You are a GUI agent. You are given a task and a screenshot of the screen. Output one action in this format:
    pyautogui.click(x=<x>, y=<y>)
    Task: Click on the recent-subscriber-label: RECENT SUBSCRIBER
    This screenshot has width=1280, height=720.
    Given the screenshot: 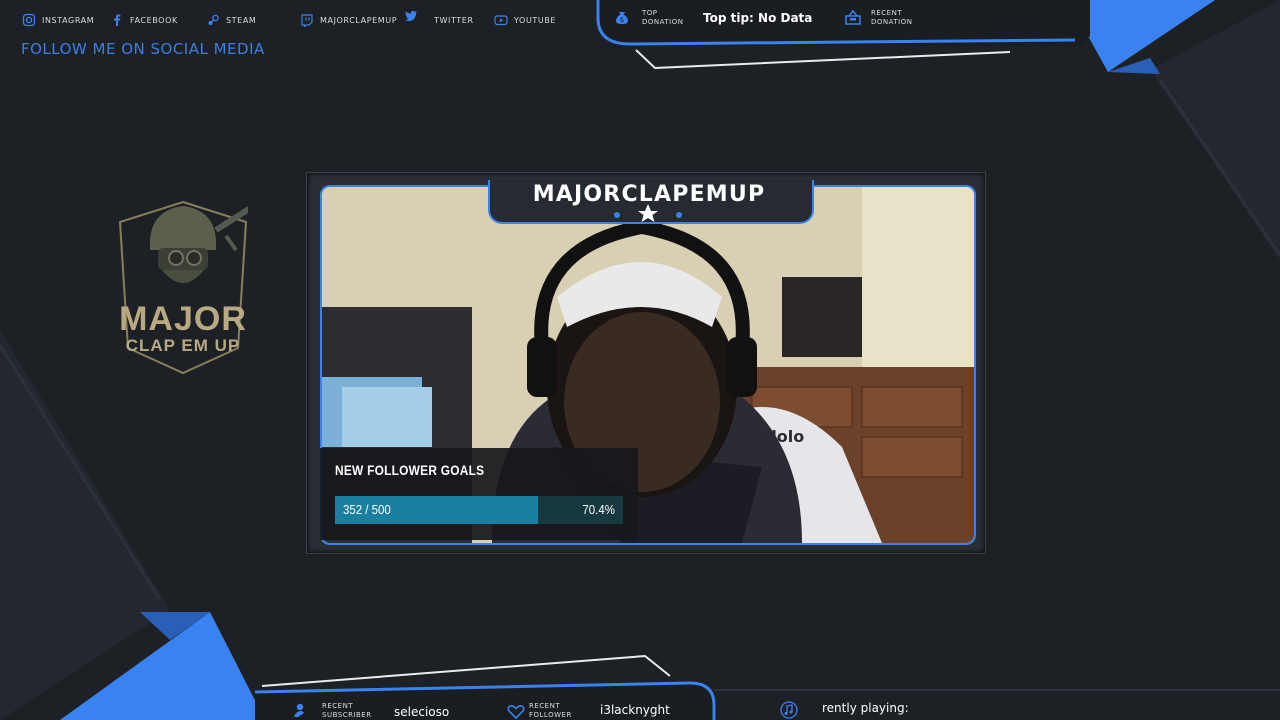 What is the action you would take?
    pyautogui.click(x=347, y=711)
    